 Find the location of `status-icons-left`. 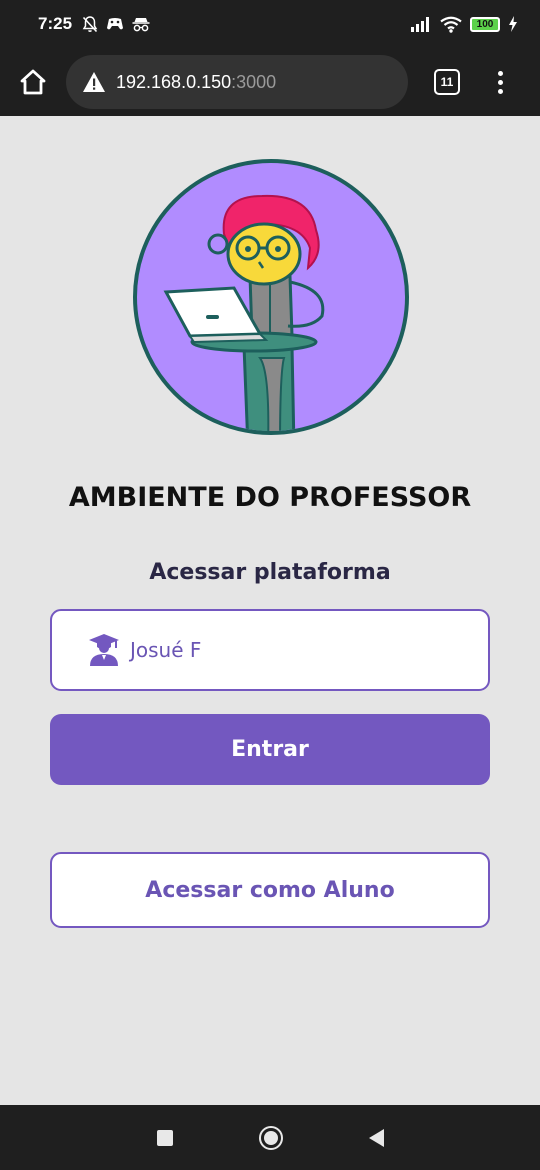

status-icons-left is located at coordinates (116, 24).